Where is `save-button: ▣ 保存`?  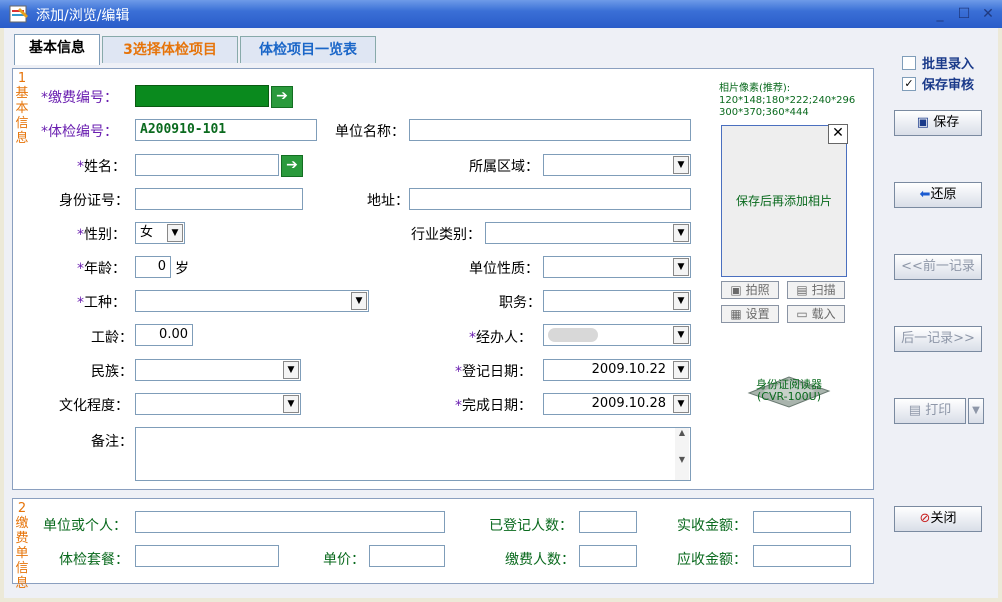
save-button: ▣ 保存 is located at coordinates (938, 123).